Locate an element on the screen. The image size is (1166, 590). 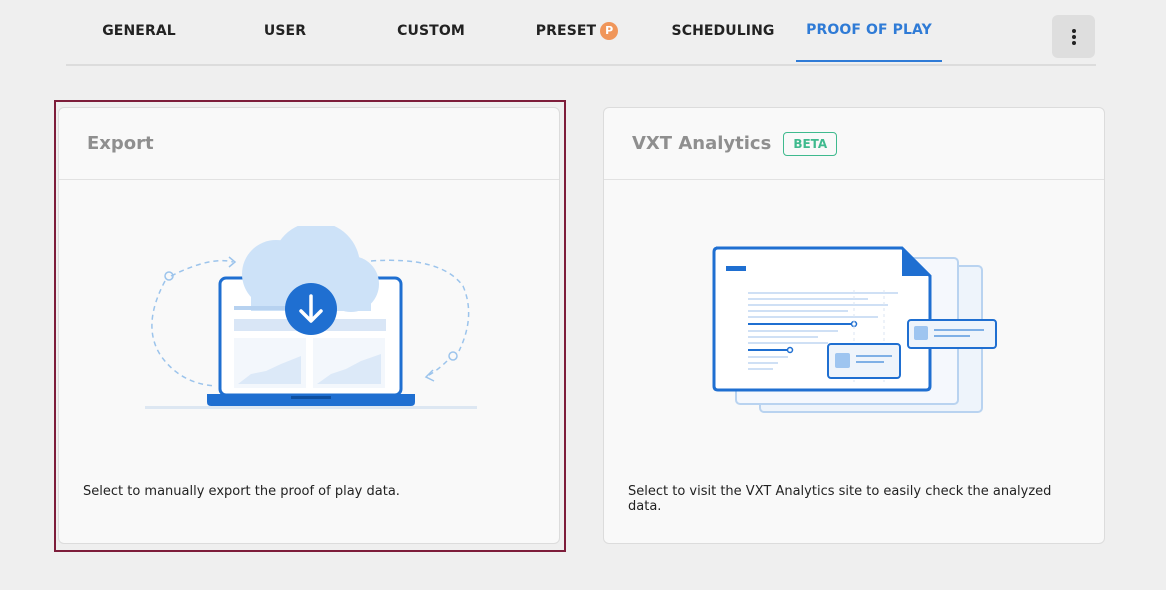
tab-scheduling: SCHEDULING is located at coordinates (723, 31).